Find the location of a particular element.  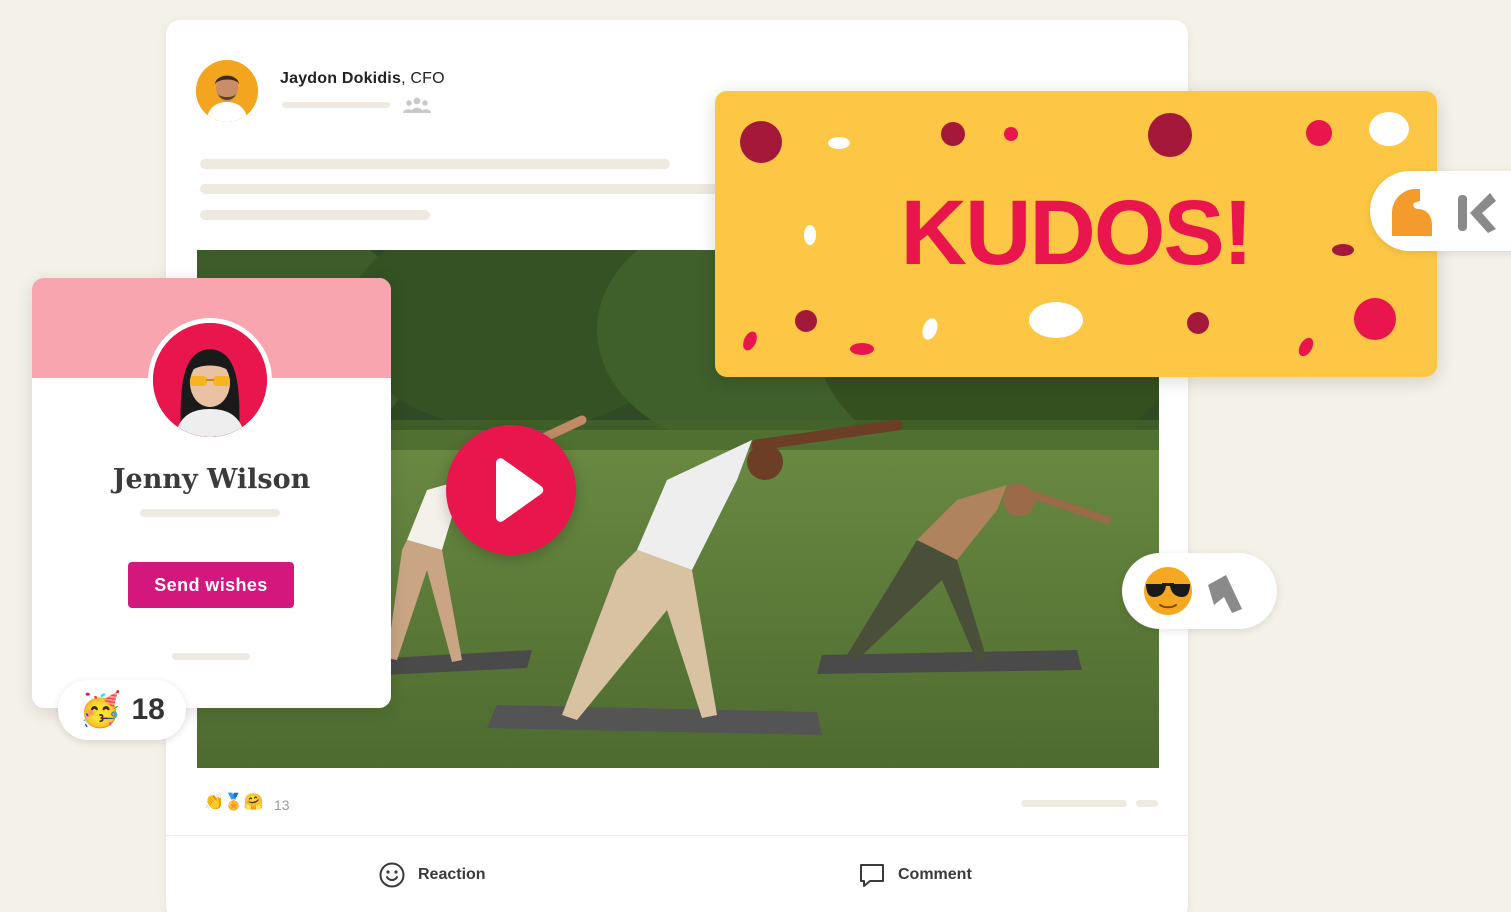

author-name: Jaydon Dokidis, CFO is located at coordinates (362, 79).